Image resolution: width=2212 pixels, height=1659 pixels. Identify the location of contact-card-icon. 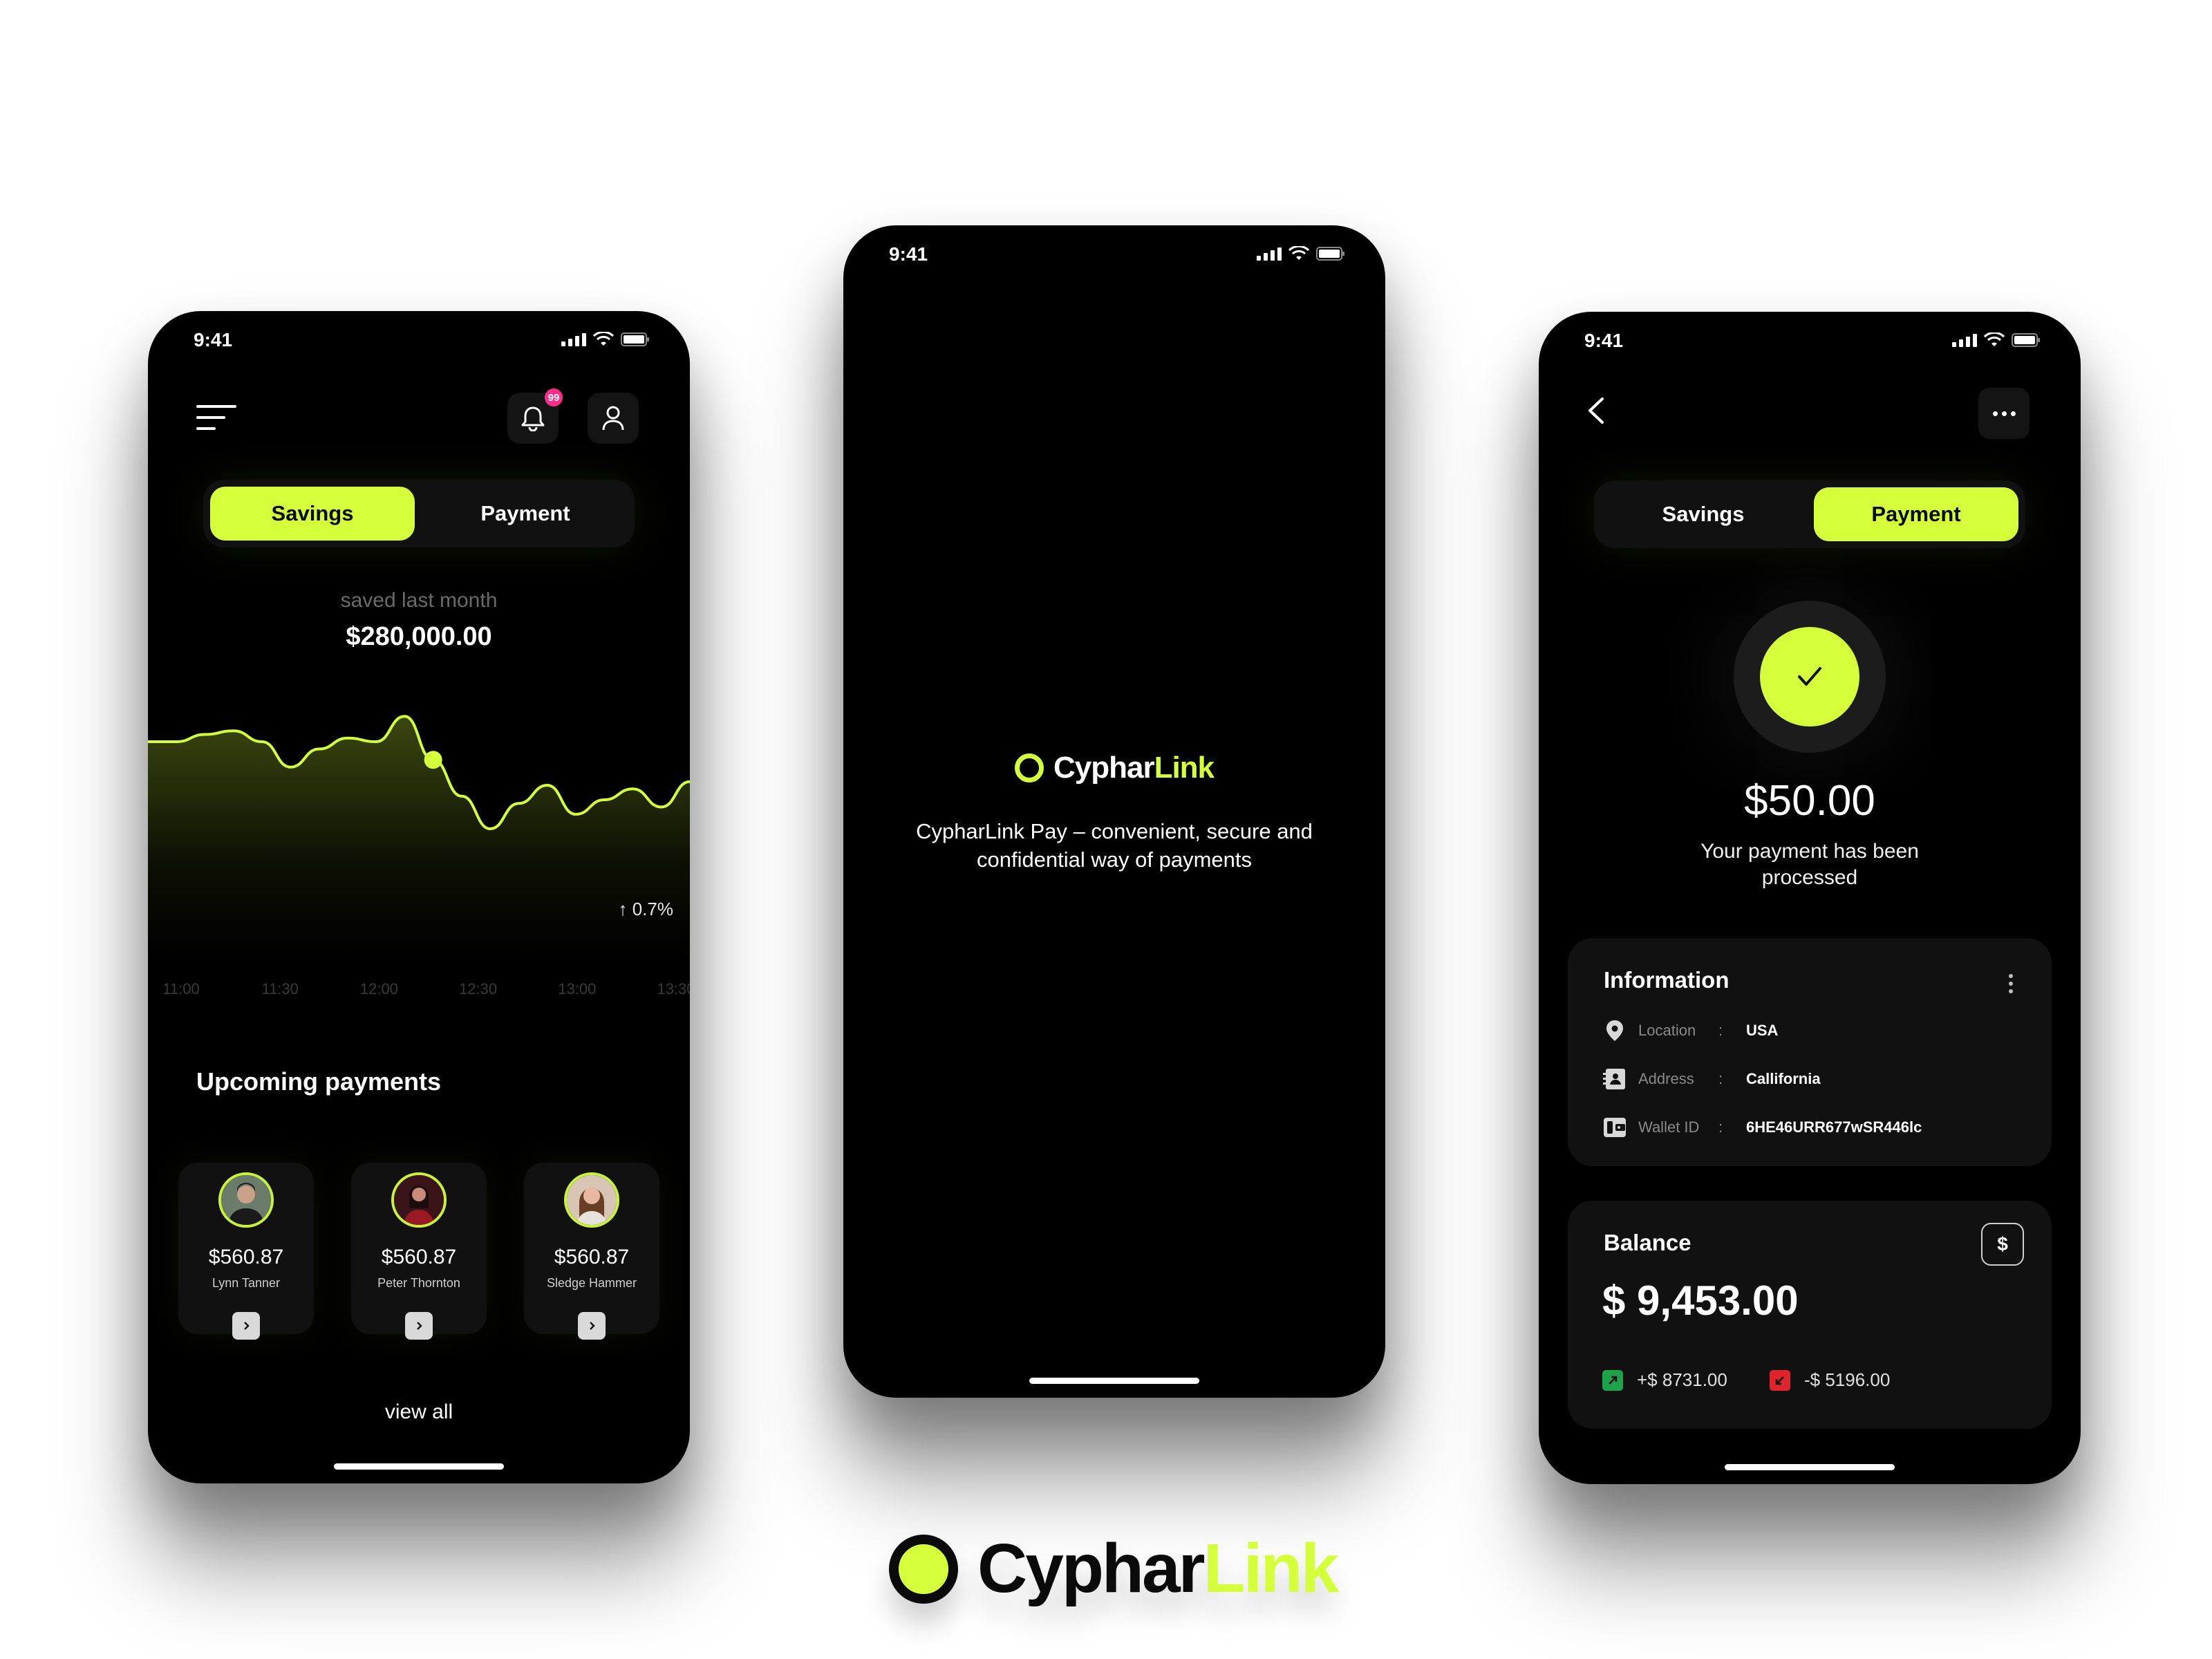
(1615, 1079).